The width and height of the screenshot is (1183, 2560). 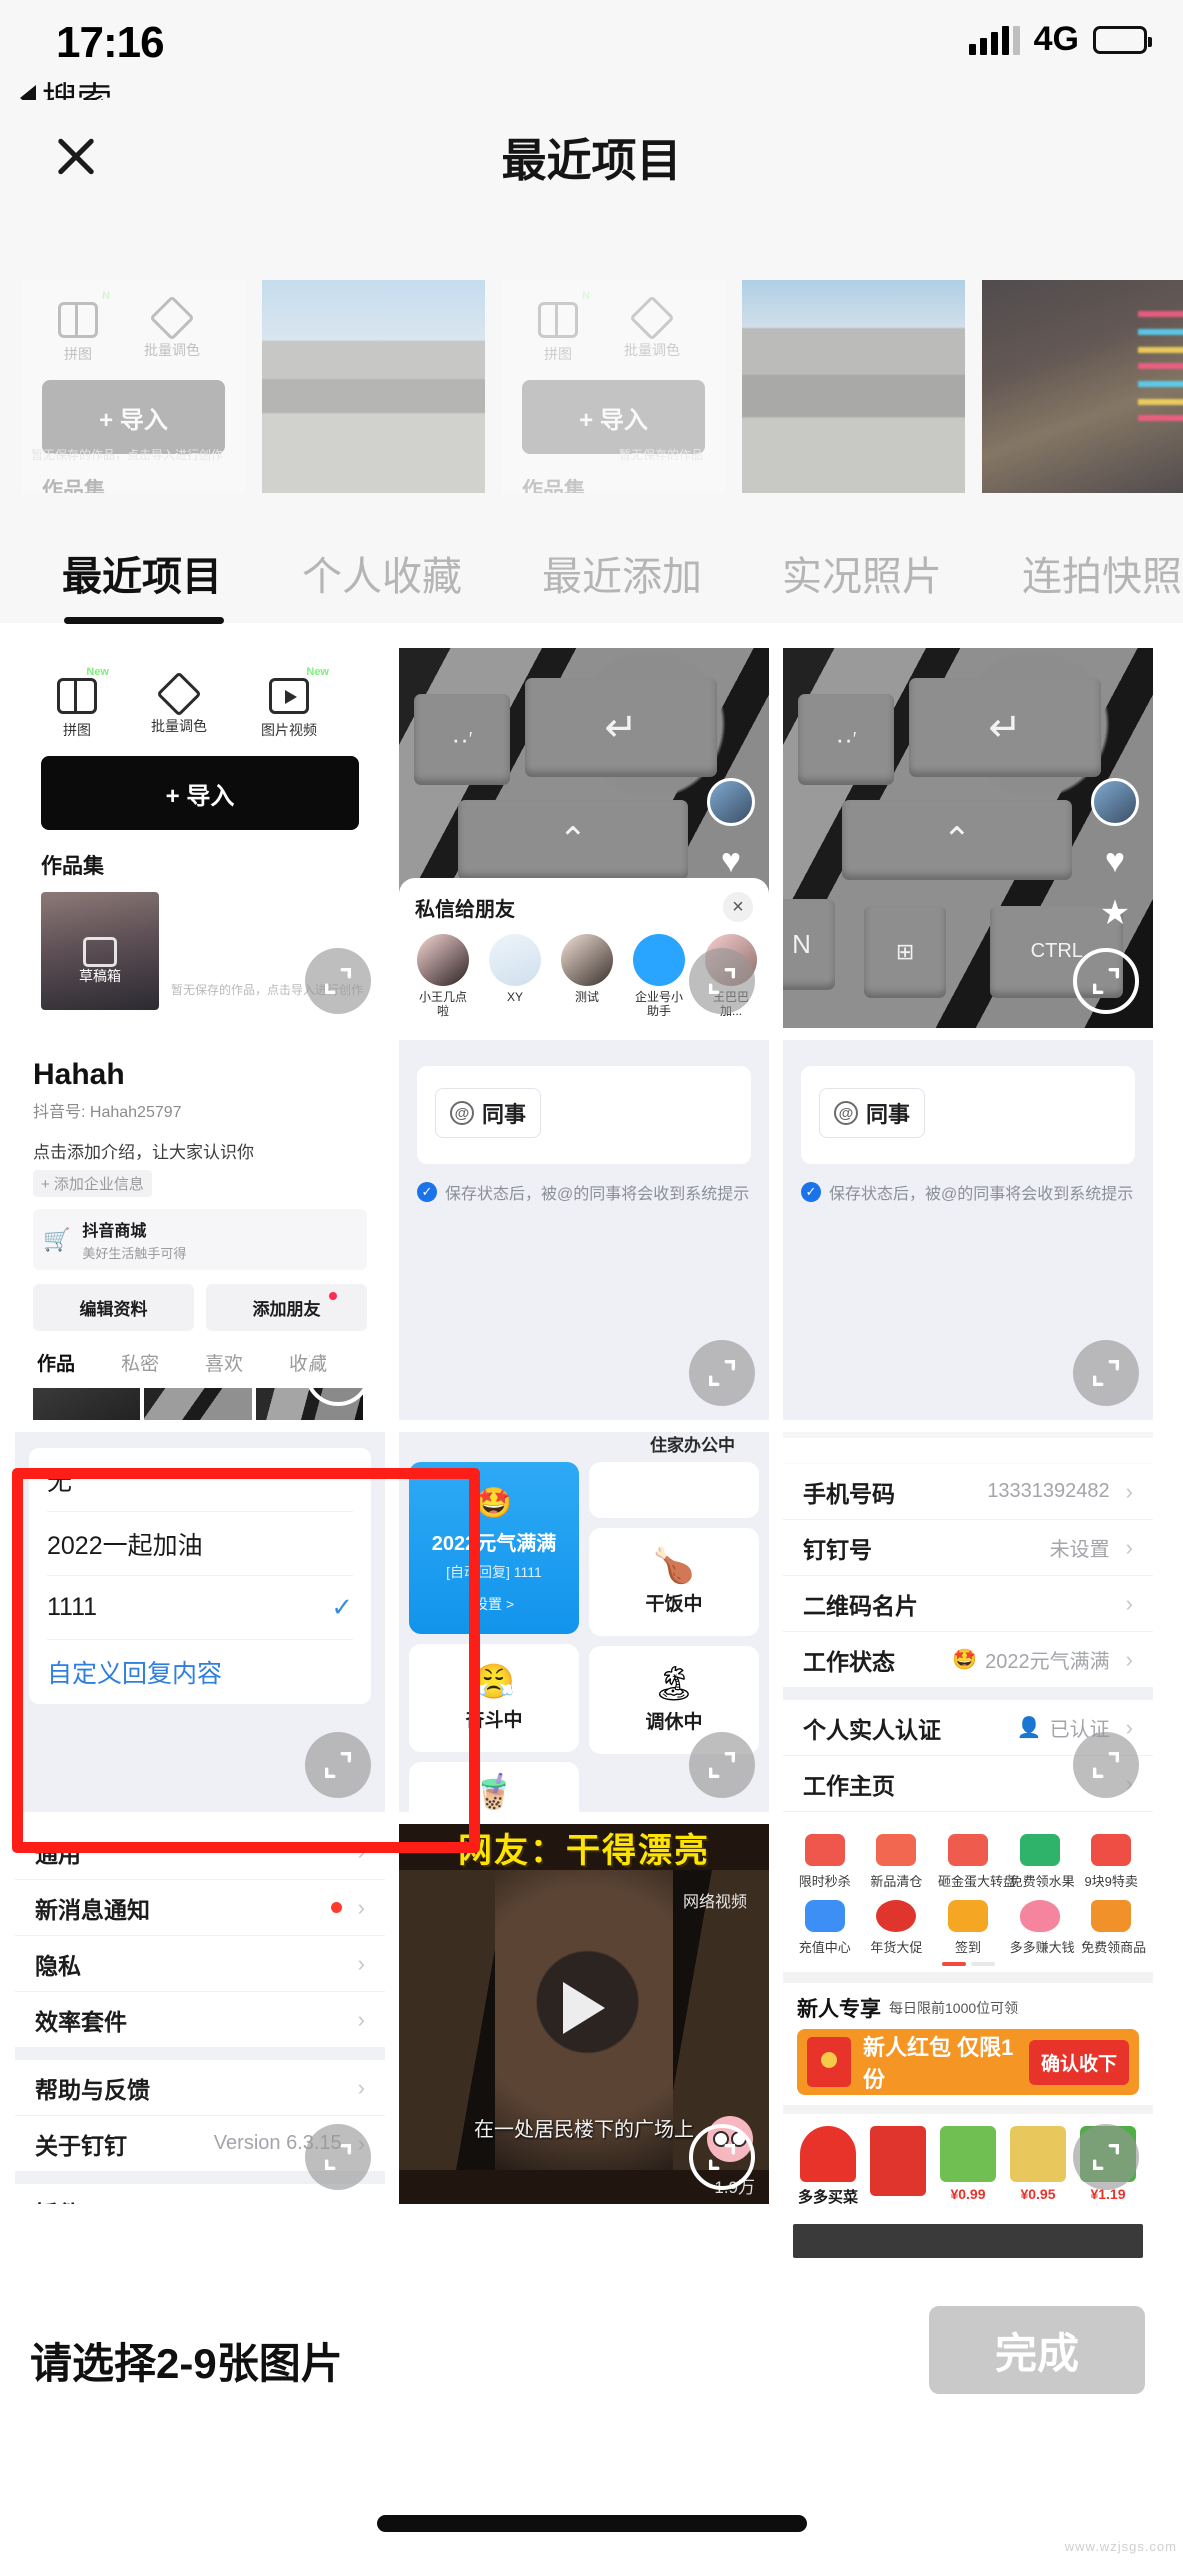 What do you see at coordinates (113, 1307) in the screenshot?
I see `edit-profile-button: 编辑资料` at bounding box center [113, 1307].